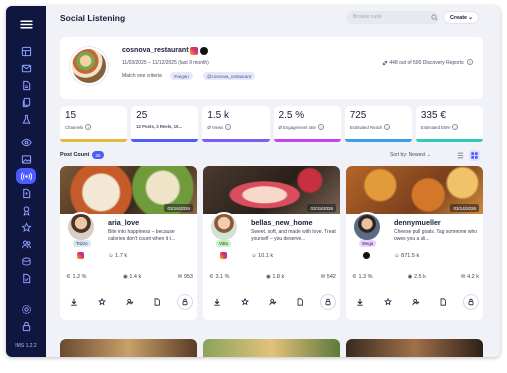 Image resolution: width=507 pixels, height=373 pixels. What do you see at coordinates (215, 127) in the screenshot?
I see `stat-label: Ø Views` at bounding box center [215, 127].